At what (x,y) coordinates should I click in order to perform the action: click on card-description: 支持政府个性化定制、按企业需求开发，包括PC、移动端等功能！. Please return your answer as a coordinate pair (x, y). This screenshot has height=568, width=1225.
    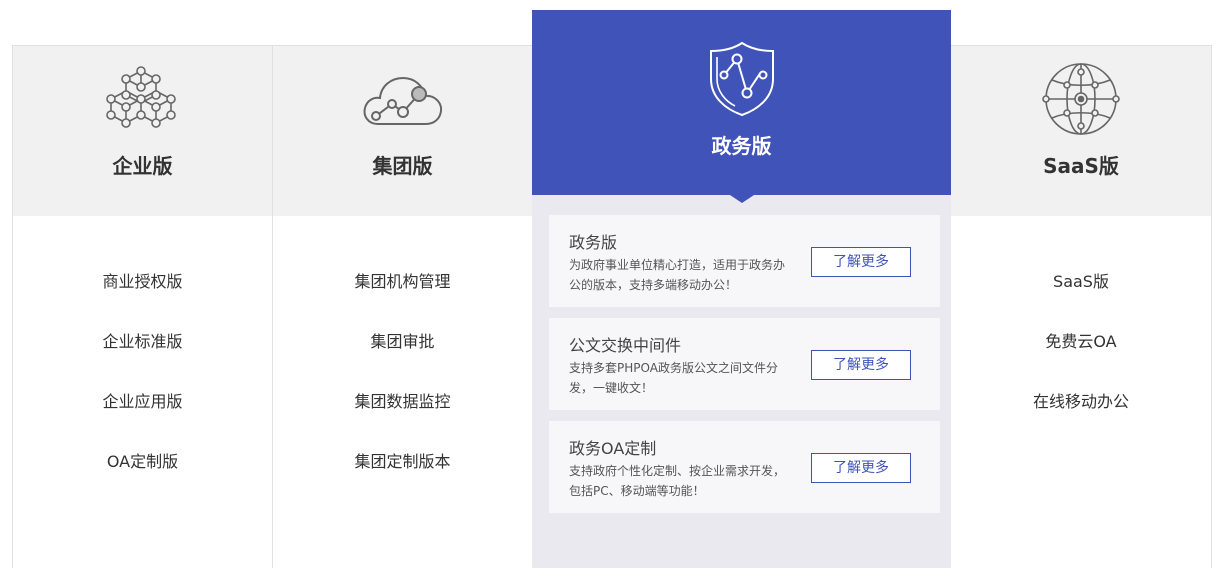
    Looking at the image, I should click on (677, 481).